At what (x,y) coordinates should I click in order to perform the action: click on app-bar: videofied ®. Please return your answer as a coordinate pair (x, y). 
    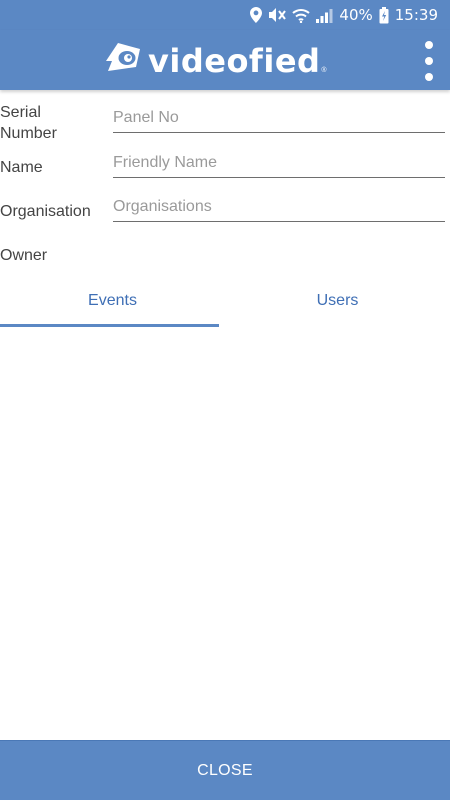
    Looking at the image, I should click on (225, 60).